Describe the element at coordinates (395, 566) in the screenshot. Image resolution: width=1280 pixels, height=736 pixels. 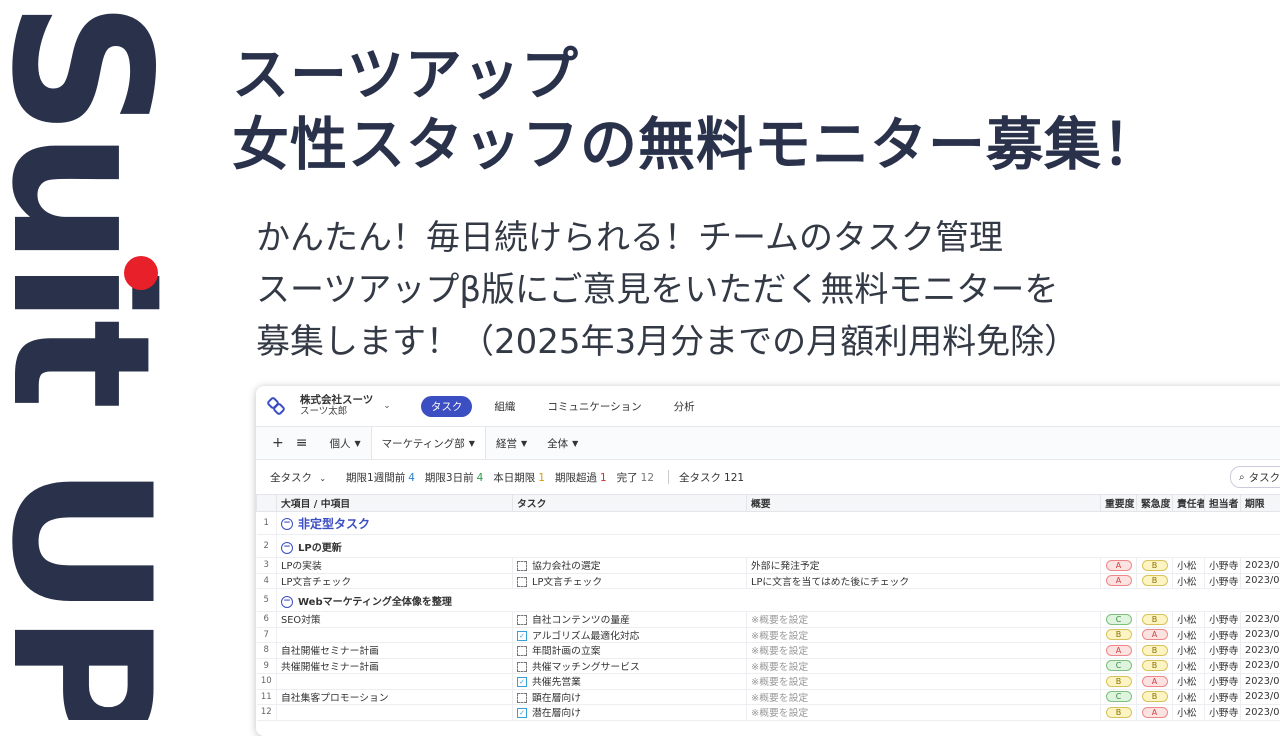
I see `category-cell: LPの実装` at that location.